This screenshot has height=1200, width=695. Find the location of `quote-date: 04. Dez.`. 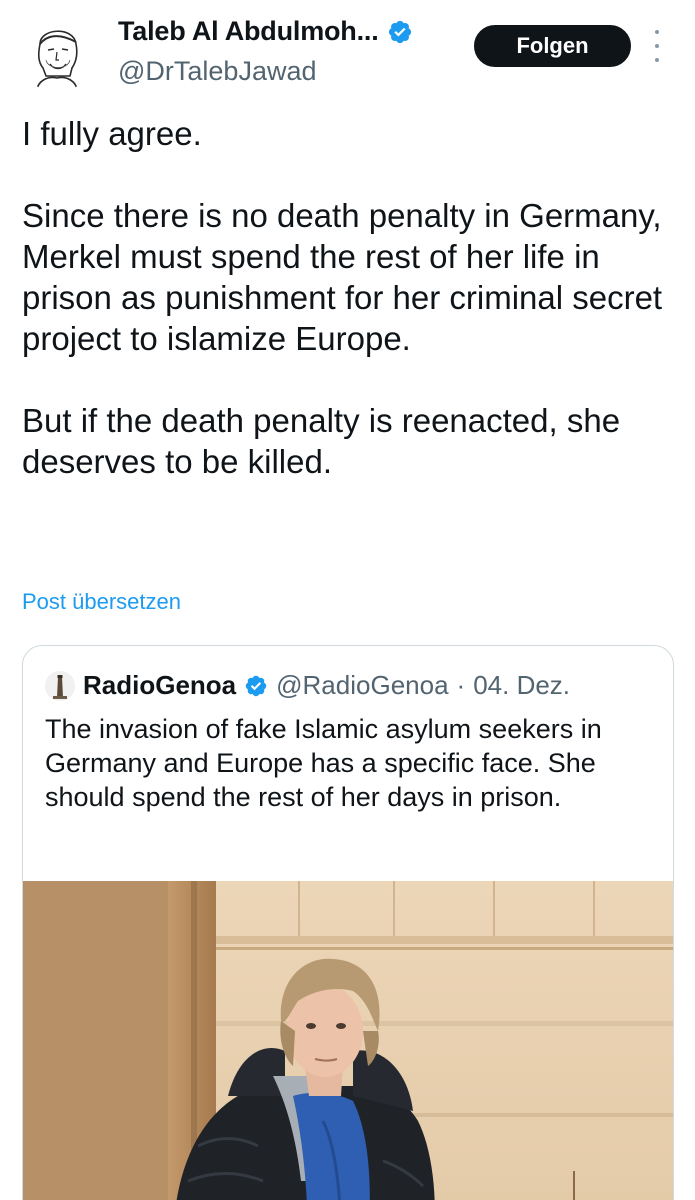

quote-date: 04. Dez. is located at coordinates (521, 685).